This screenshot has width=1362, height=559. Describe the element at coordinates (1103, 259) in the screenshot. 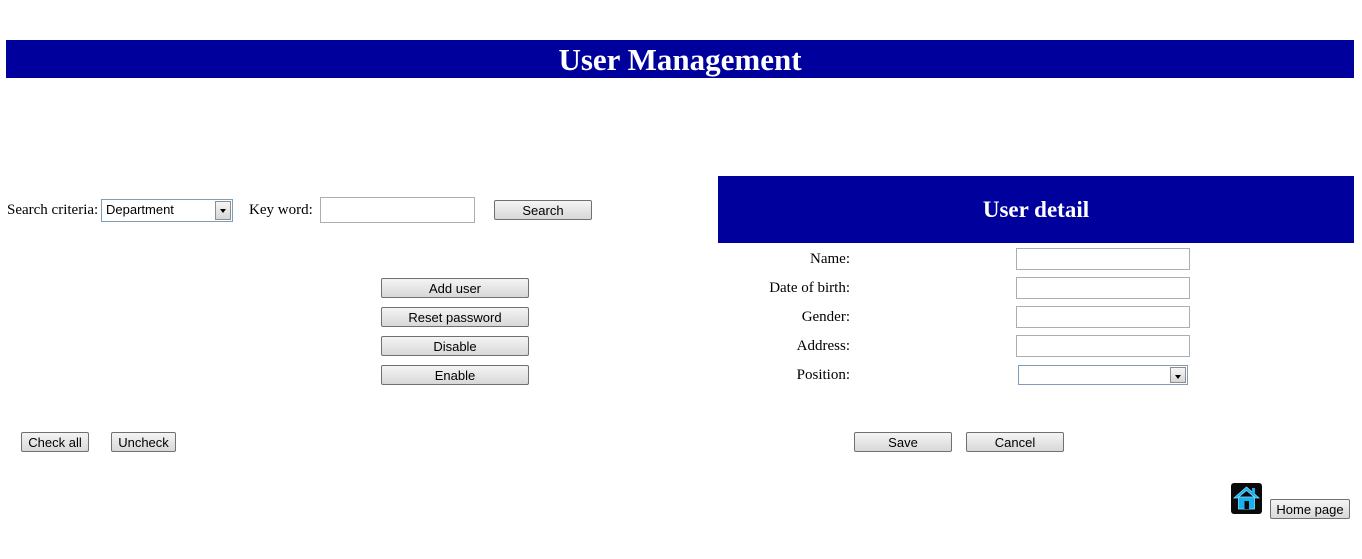

I see `name-field` at that location.